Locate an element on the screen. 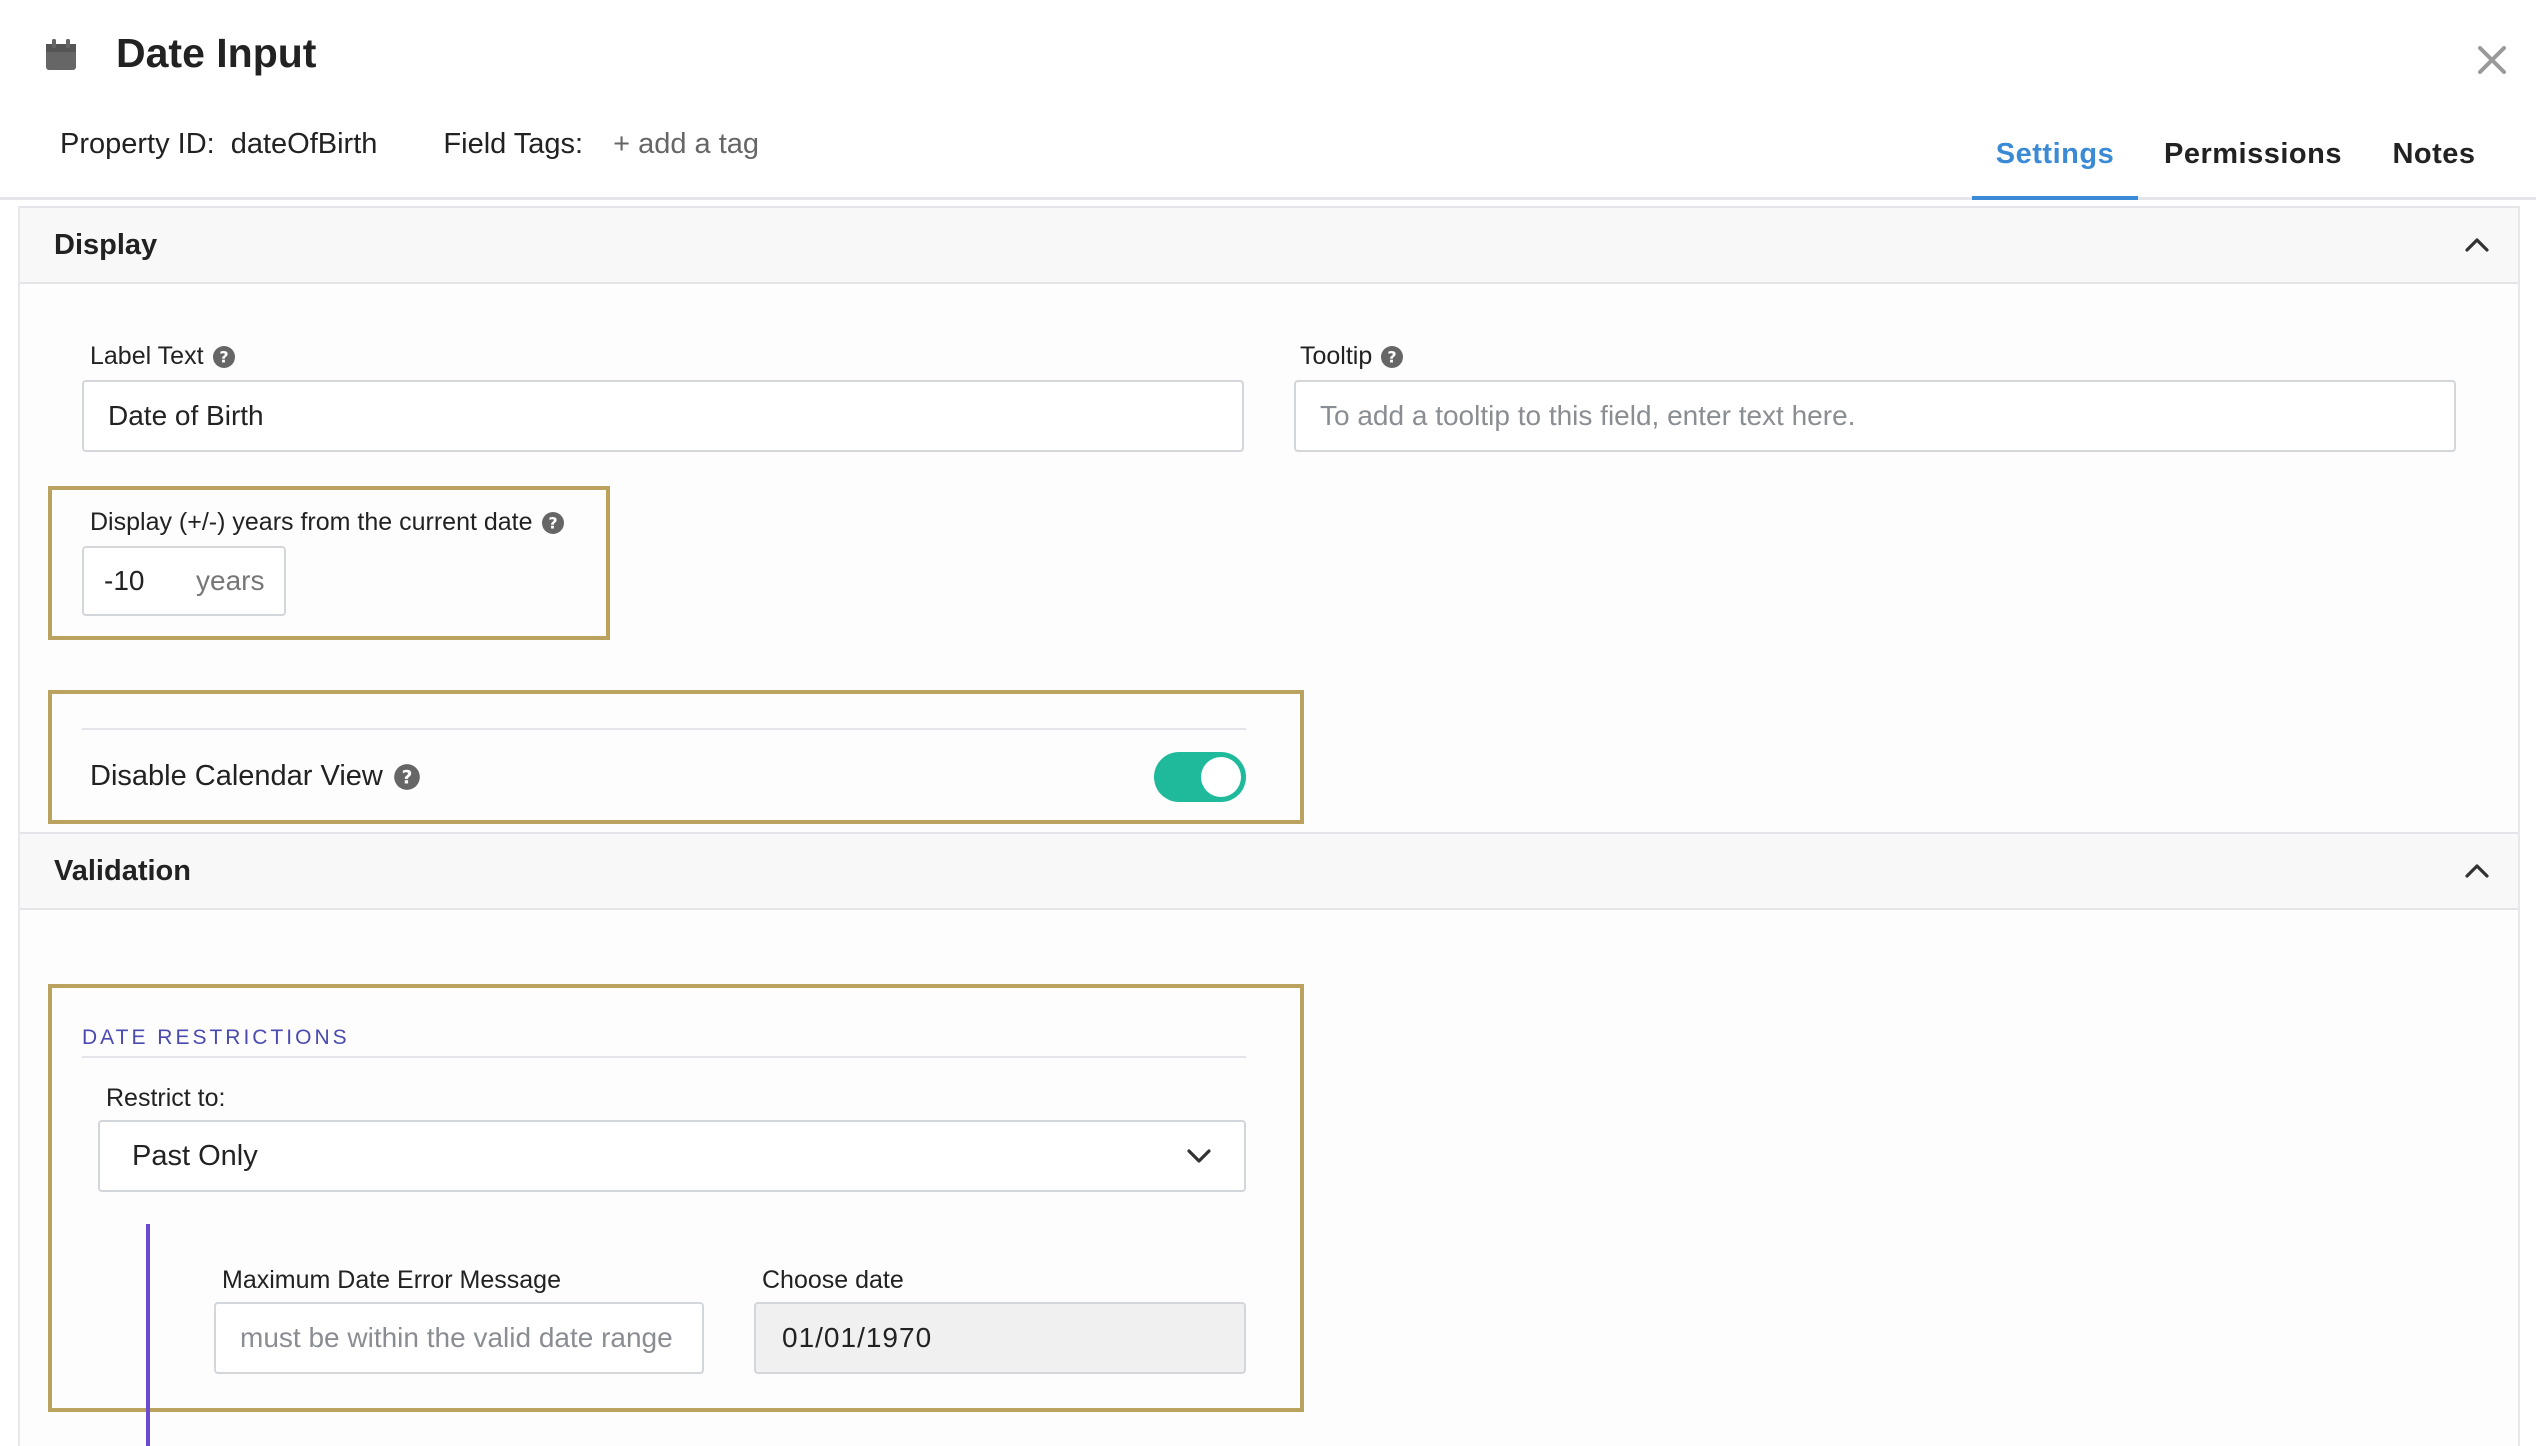 Image resolution: width=2536 pixels, height=1446 pixels. display-panel-title: Display is located at coordinates (106, 244).